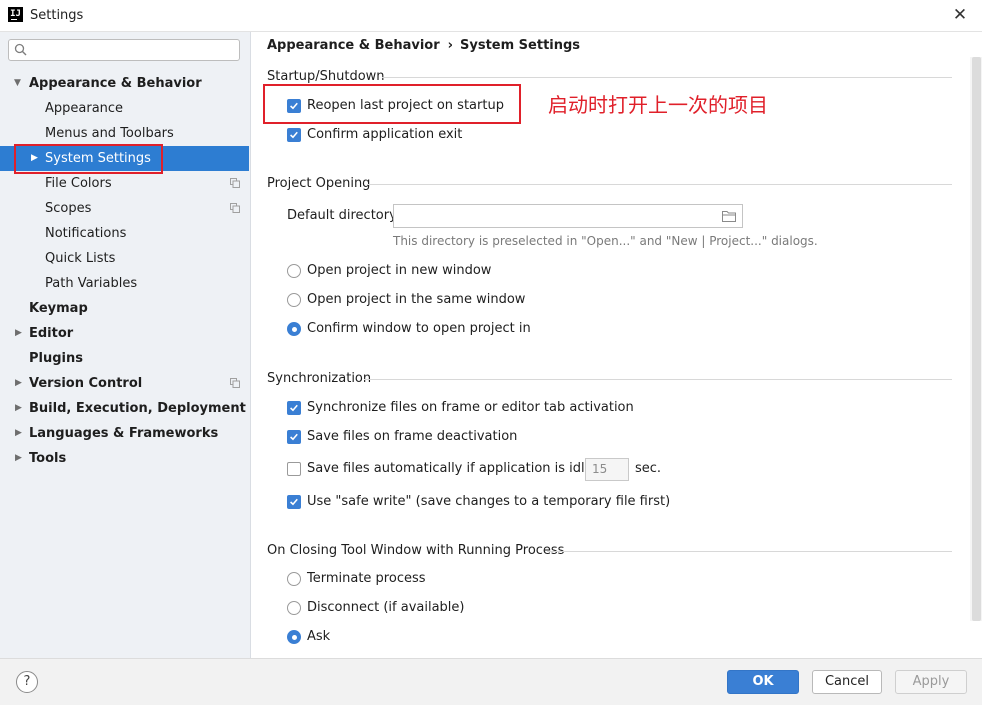 This screenshot has height=705, width=982. I want to click on sidebar-item-notifications: Notifications, so click(125, 233).